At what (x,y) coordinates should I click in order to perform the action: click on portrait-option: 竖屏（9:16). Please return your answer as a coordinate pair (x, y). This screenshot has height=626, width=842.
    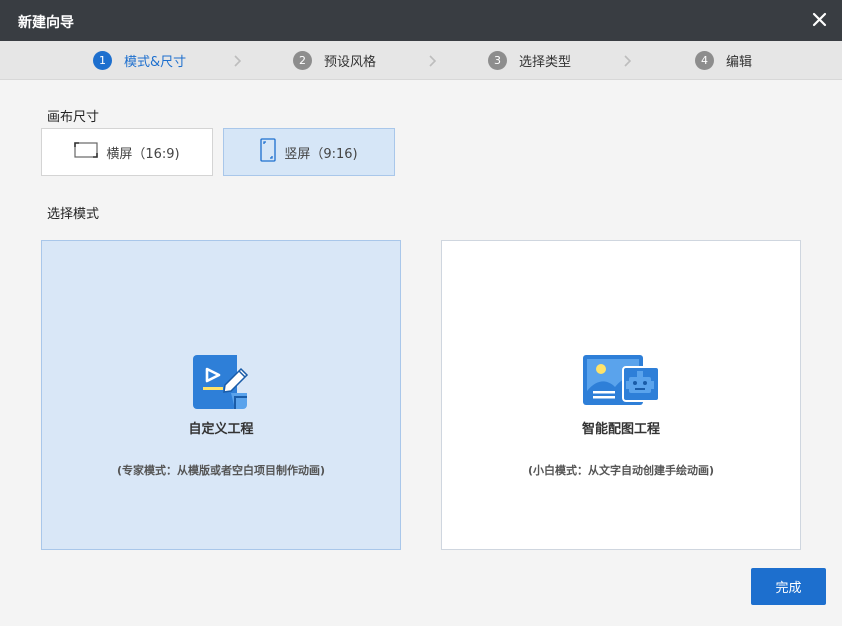
    Looking at the image, I should click on (309, 152).